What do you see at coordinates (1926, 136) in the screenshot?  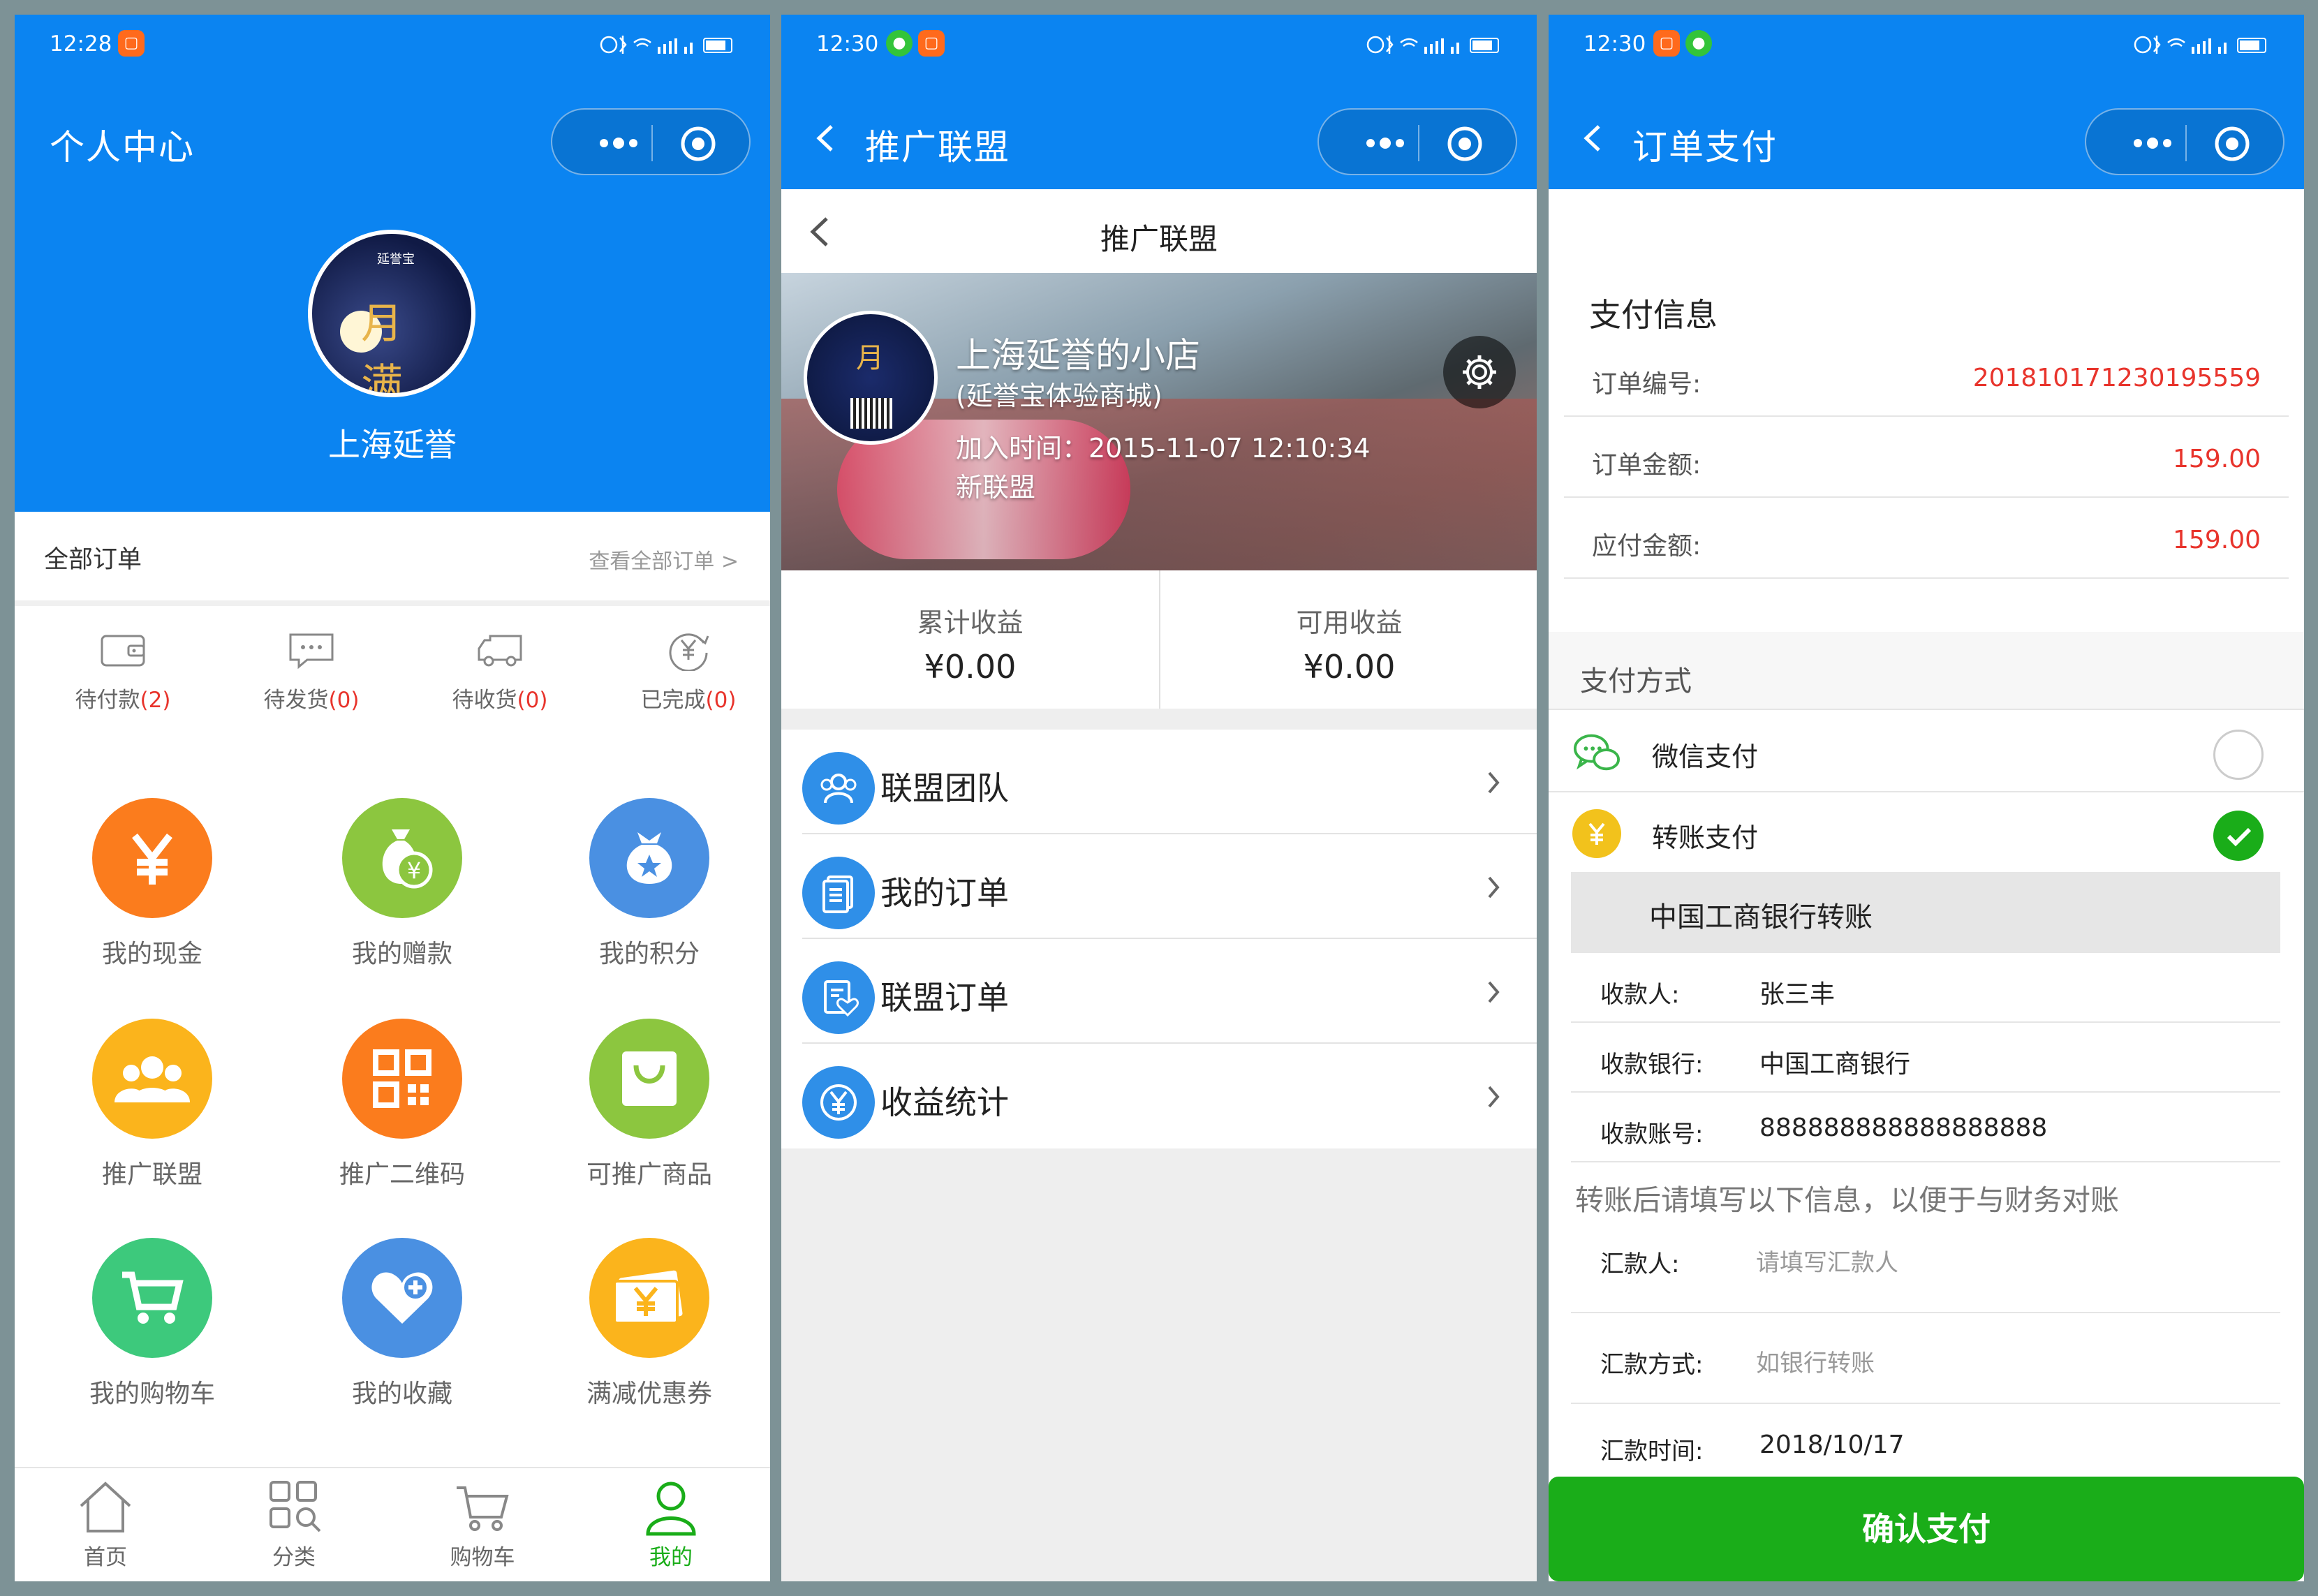 I see `nav-bar: 订单支付` at bounding box center [1926, 136].